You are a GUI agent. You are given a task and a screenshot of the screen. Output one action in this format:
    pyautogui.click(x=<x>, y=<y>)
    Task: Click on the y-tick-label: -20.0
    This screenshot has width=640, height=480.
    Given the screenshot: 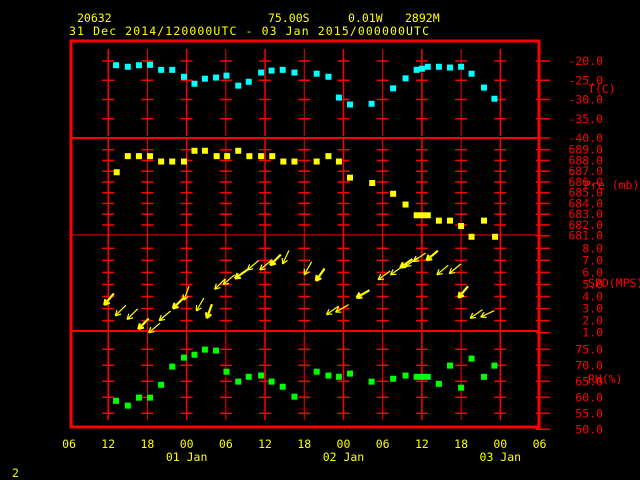 What is the action you would take?
    pyautogui.click(x=585, y=61)
    